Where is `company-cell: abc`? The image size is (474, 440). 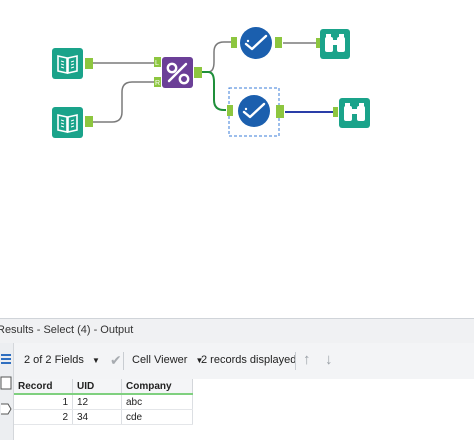
company-cell: abc is located at coordinates (157, 402).